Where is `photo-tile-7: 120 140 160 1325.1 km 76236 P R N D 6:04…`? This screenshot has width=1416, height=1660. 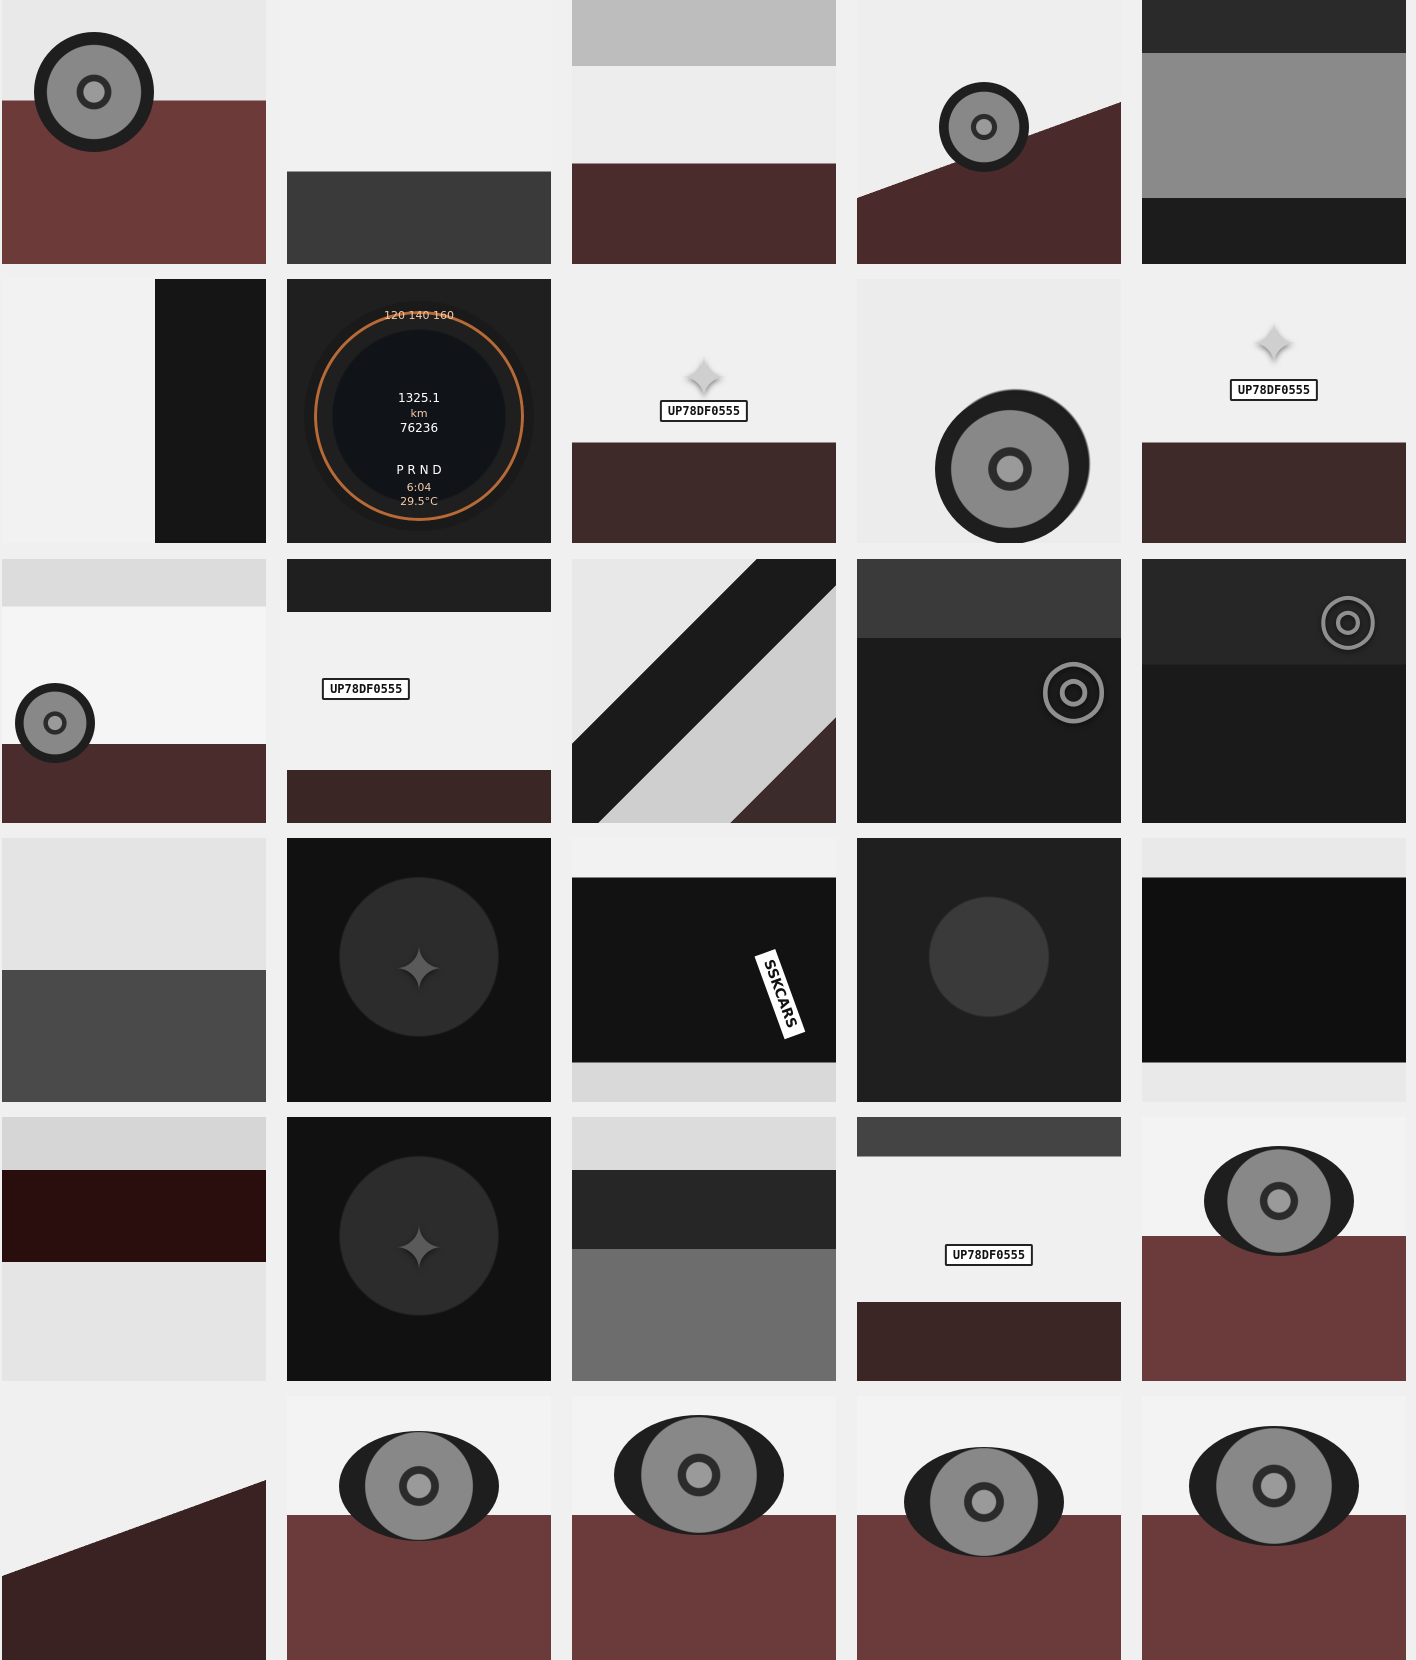
photo-tile-7: 120 140 160 1325.1 km 76236 P R N D 6:04… is located at coordinates (419, 411).